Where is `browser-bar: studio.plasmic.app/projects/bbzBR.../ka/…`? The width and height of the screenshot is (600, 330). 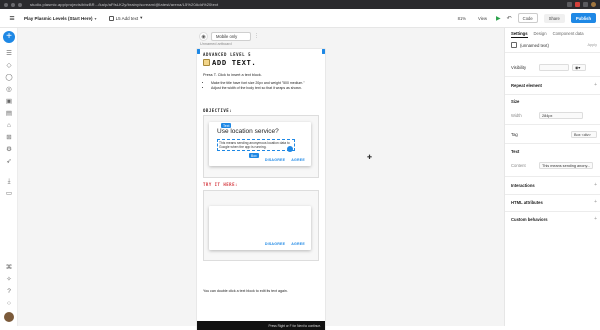 browser-bar: studio.plasmic.app/projects/bbzBR.../ka/… is located at coordinates (300, 4).